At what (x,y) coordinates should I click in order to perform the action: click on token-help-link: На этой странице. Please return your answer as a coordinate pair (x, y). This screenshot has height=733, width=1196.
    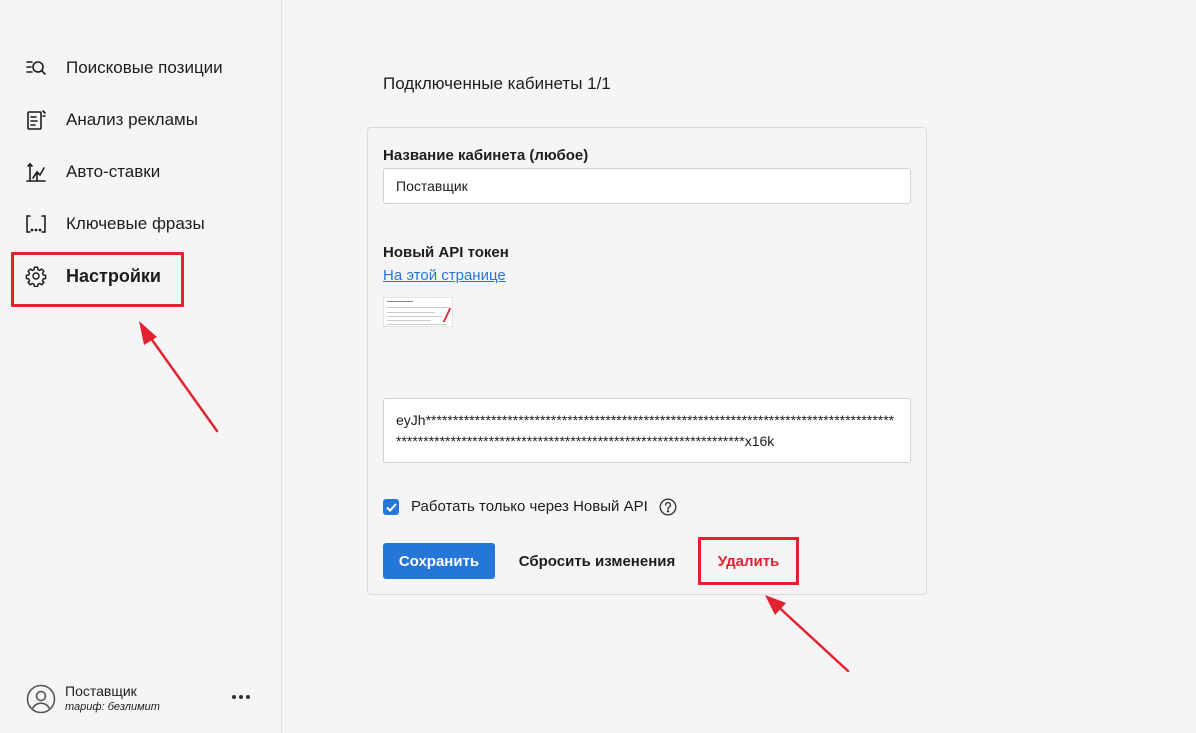
    Looking at the image, I should click on (444, 275).